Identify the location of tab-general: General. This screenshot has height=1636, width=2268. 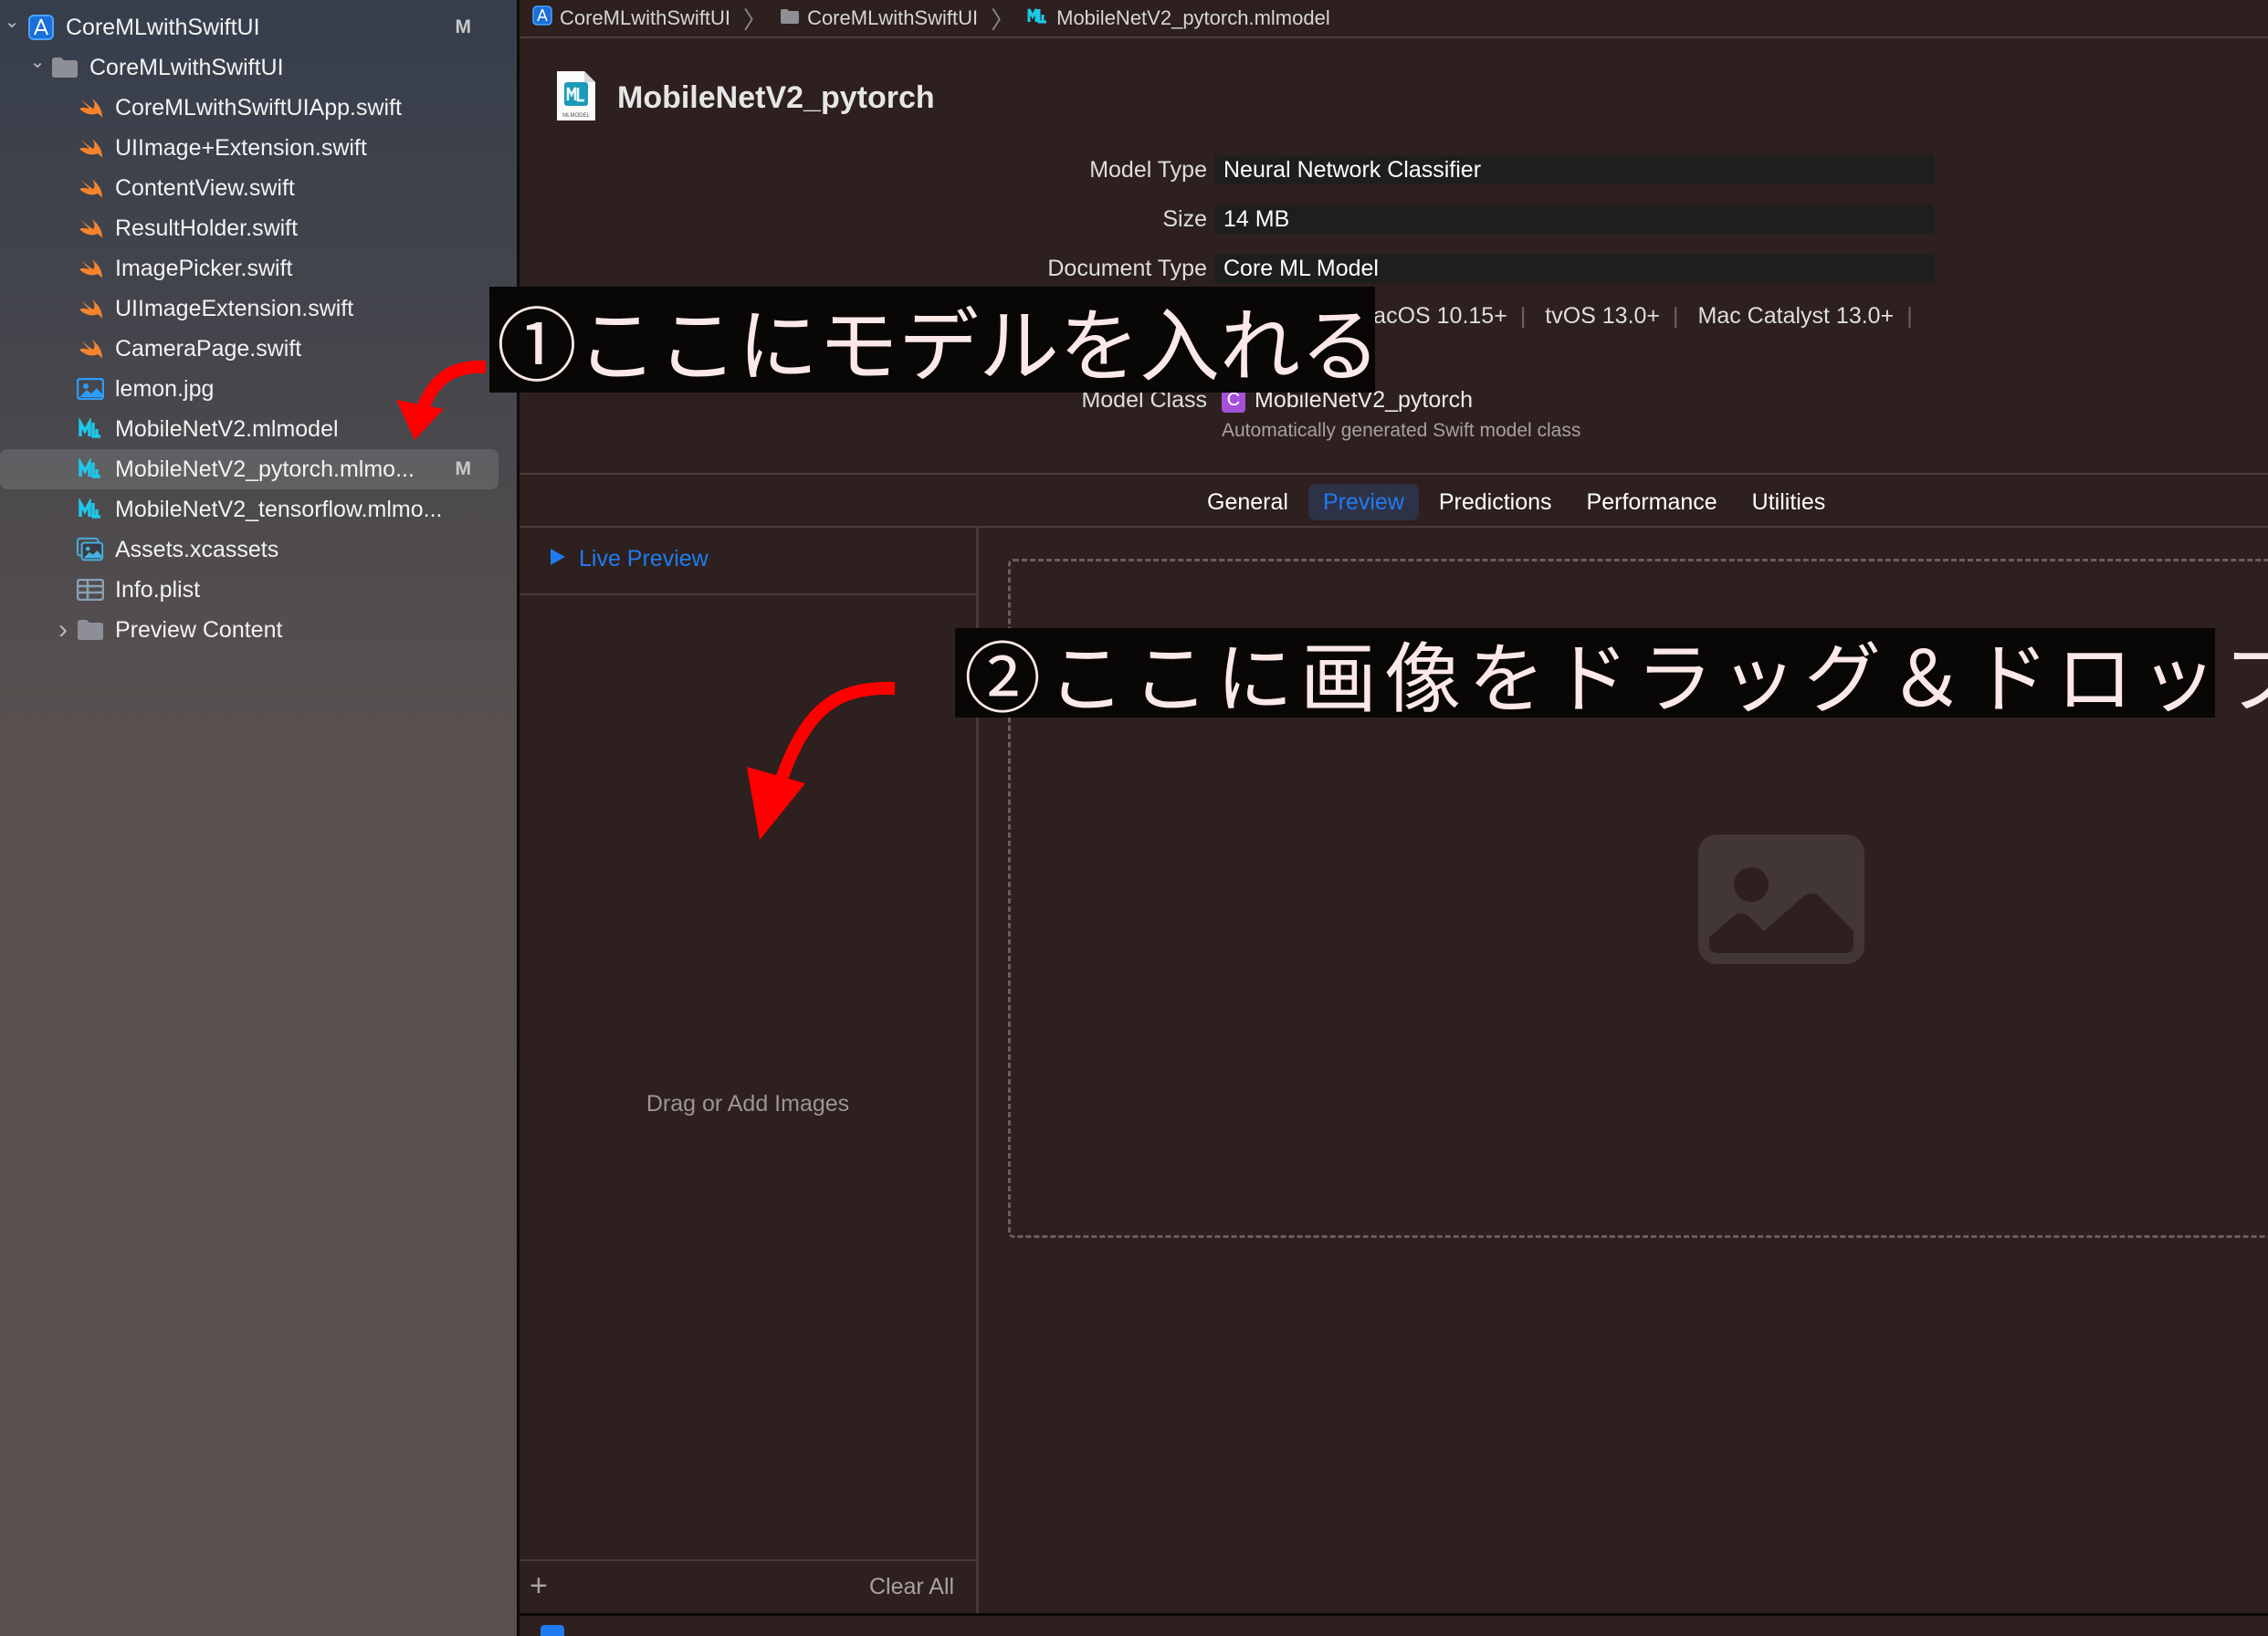
(1247, 502).